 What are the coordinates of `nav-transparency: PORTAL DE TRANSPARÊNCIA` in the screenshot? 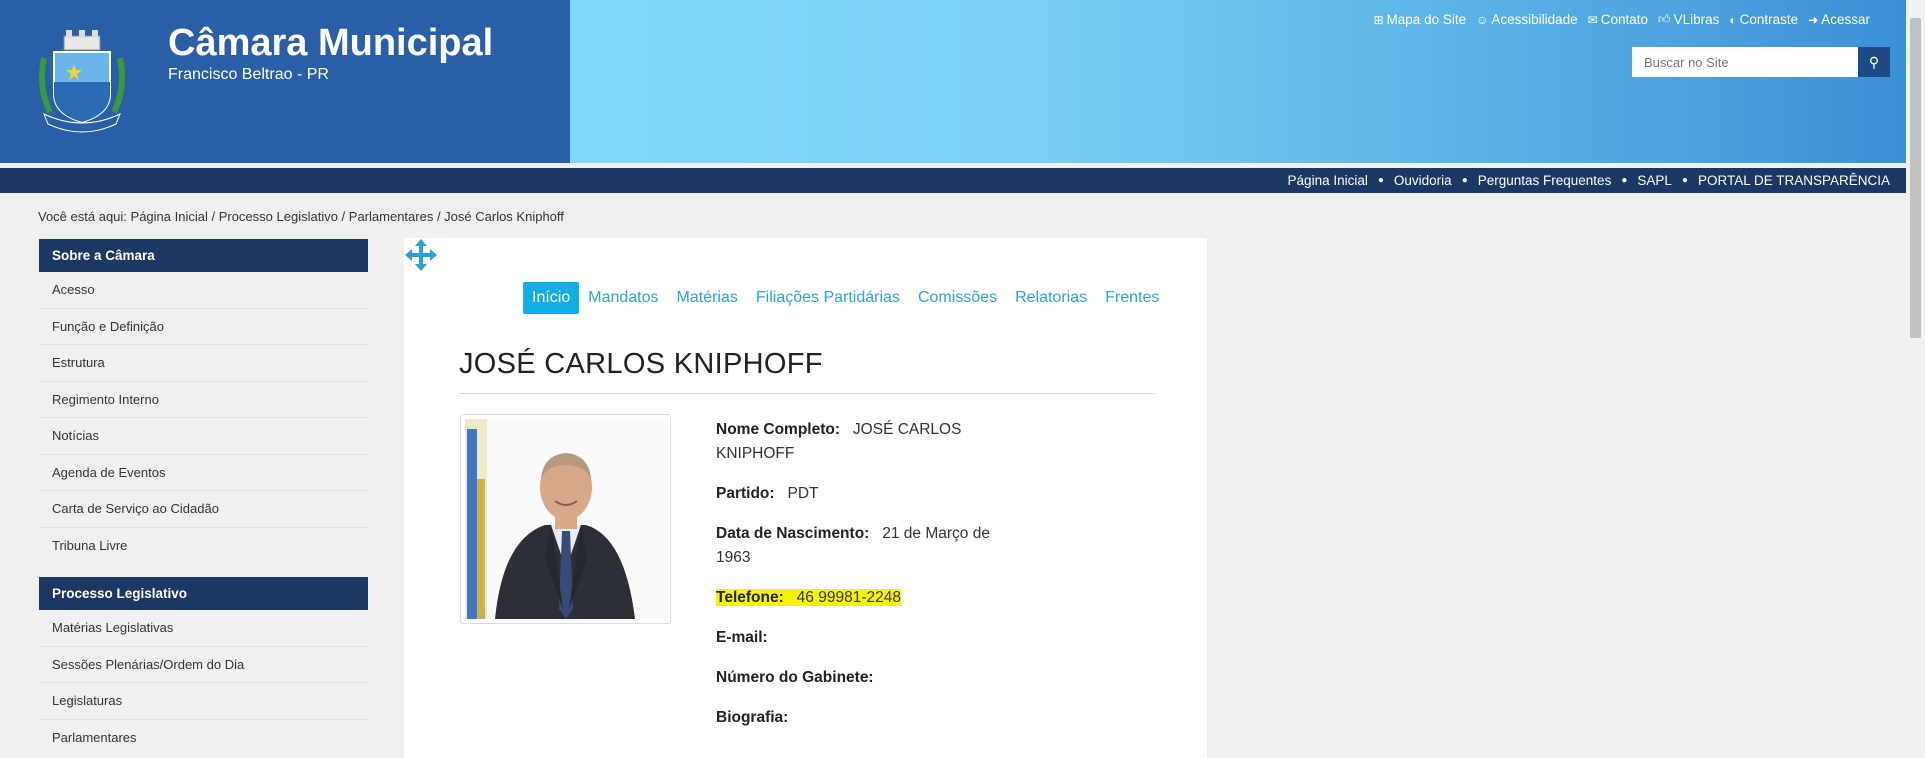 It's located at (1794, 180).